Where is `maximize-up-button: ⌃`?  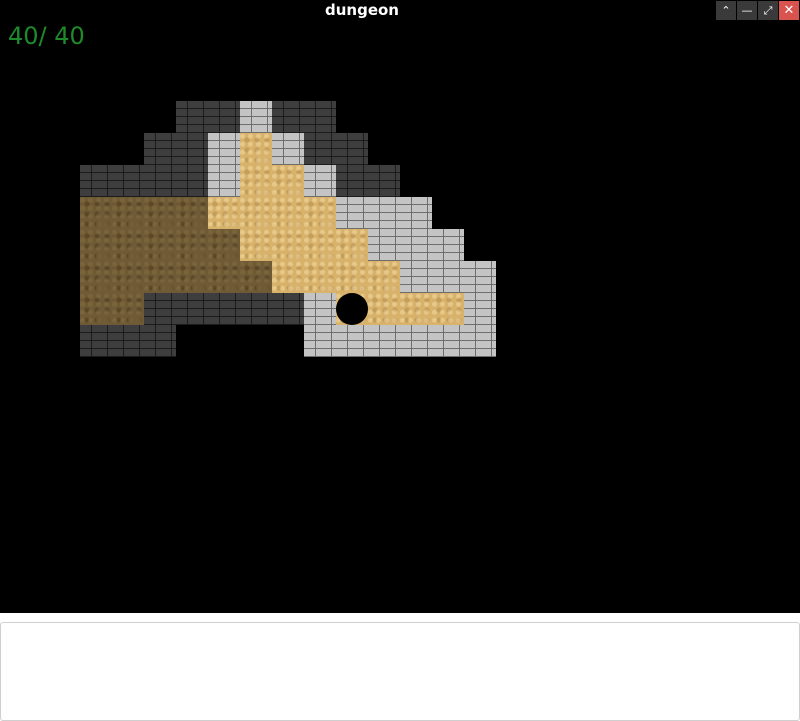 maximize-up-button: ⌃ is located at coordinates (726, 11).